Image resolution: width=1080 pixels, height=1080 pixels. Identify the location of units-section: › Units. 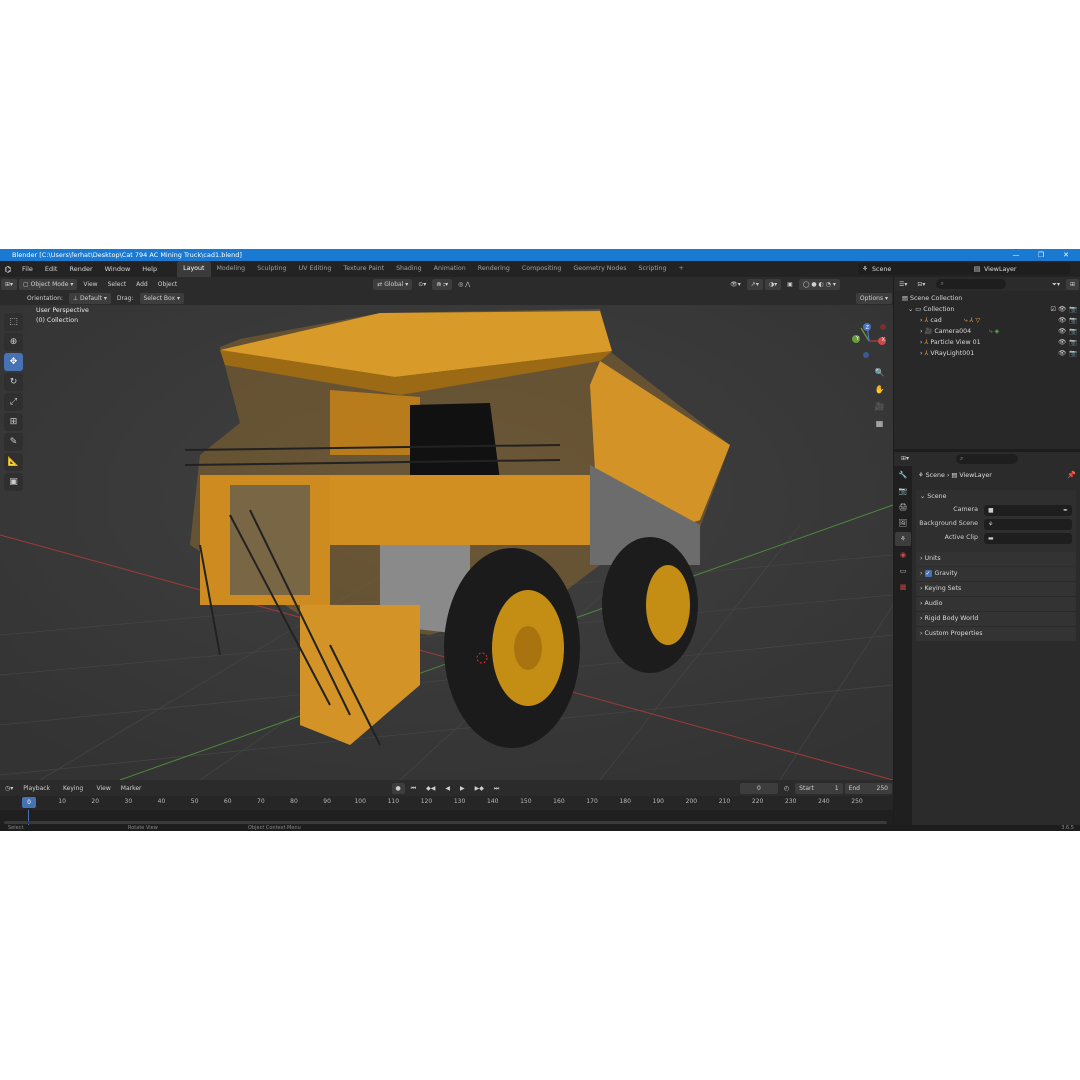
(996, 559).